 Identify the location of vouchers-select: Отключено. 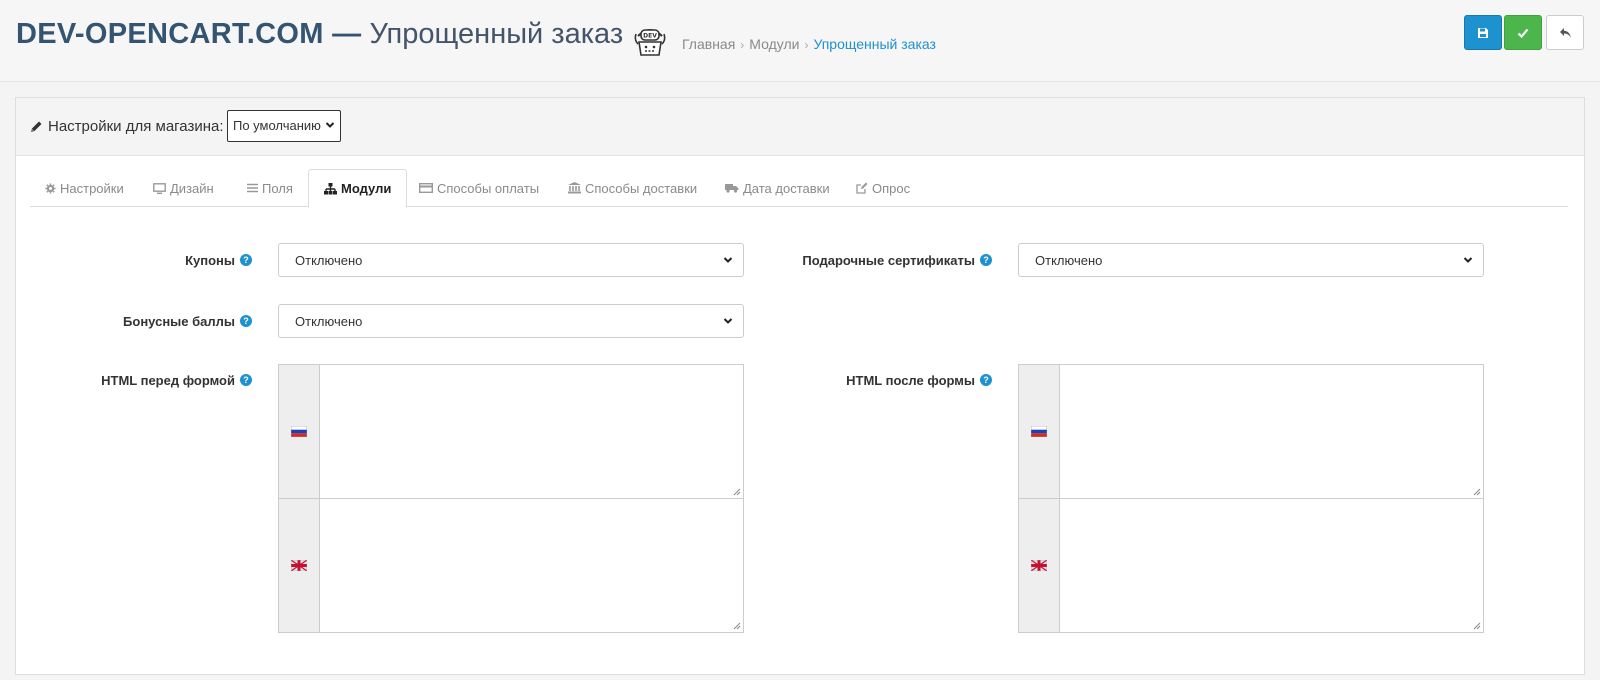
(1251, 260).